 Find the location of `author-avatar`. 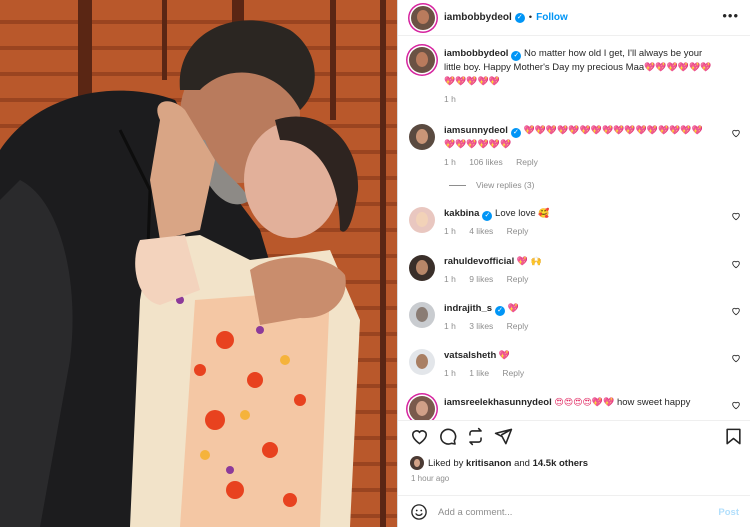

author-avatar is located at coordinates (423, 17).